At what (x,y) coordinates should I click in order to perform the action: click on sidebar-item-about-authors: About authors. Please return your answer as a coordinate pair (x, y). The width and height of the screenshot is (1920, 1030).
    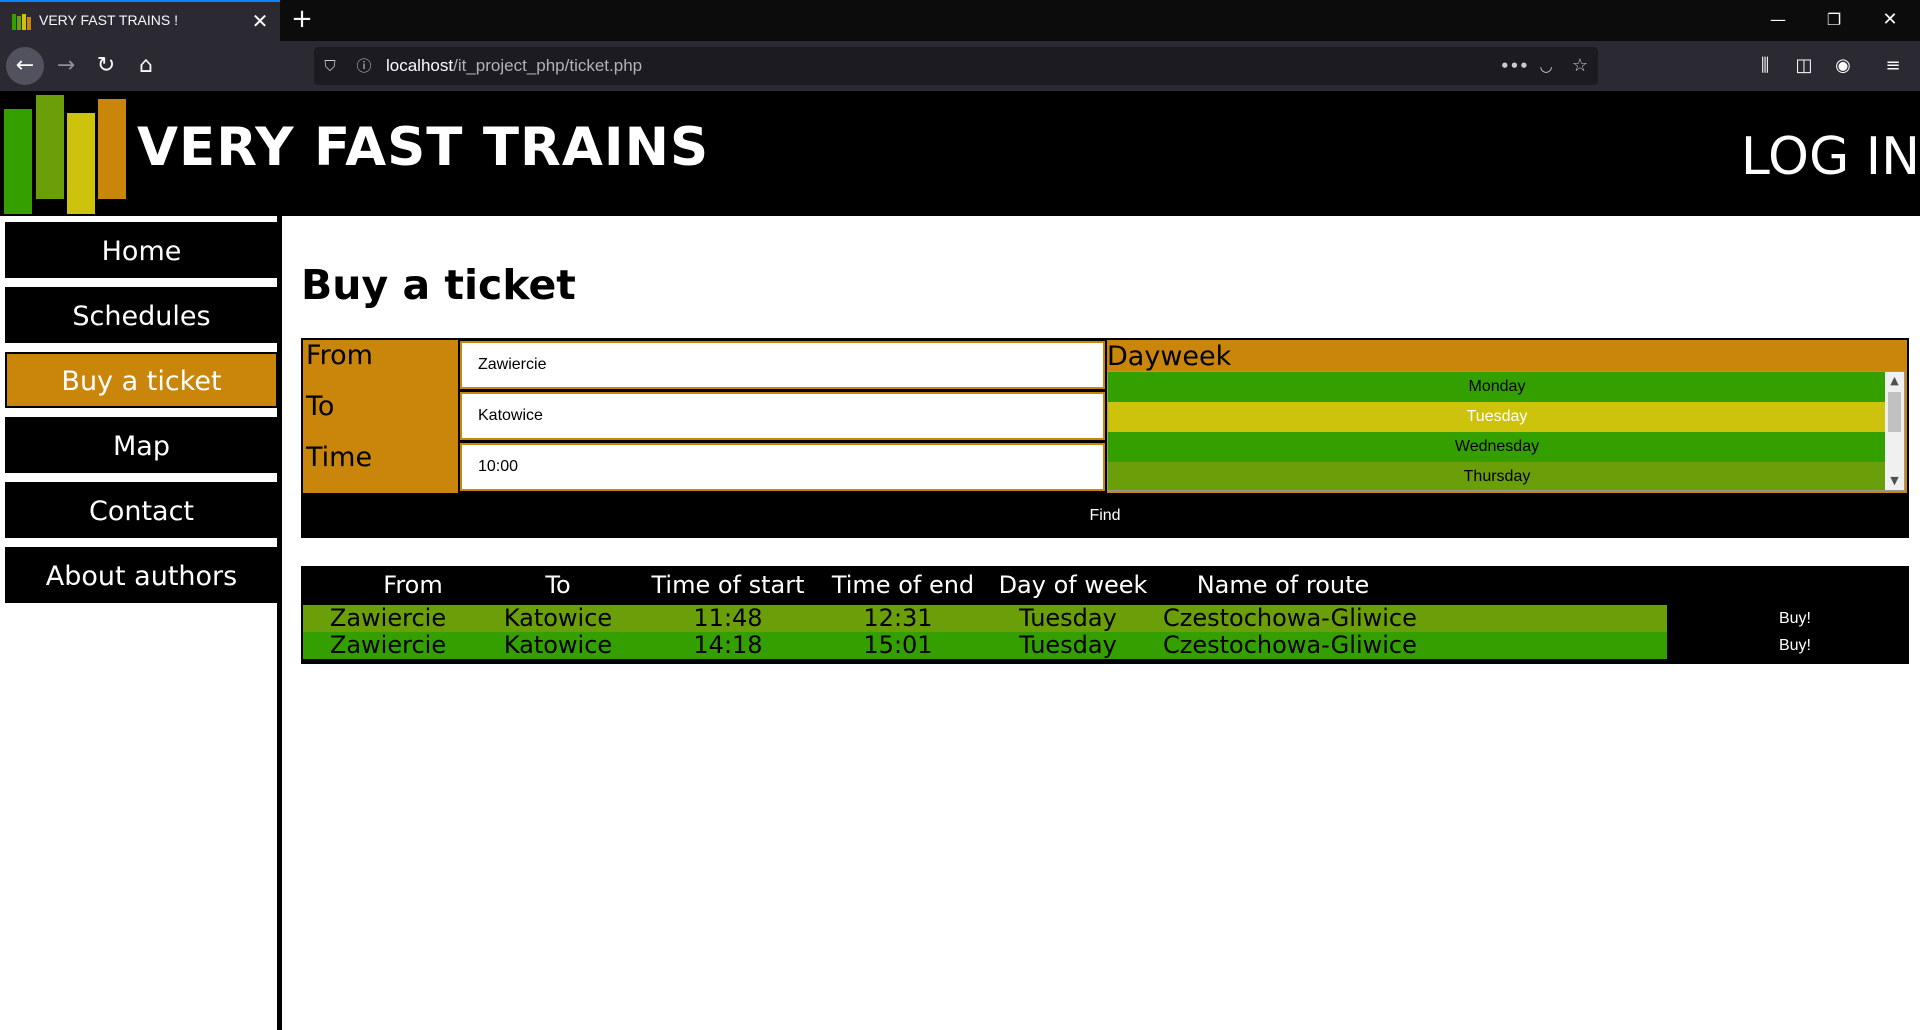
    Looking at the image, I should click on (141, 575).